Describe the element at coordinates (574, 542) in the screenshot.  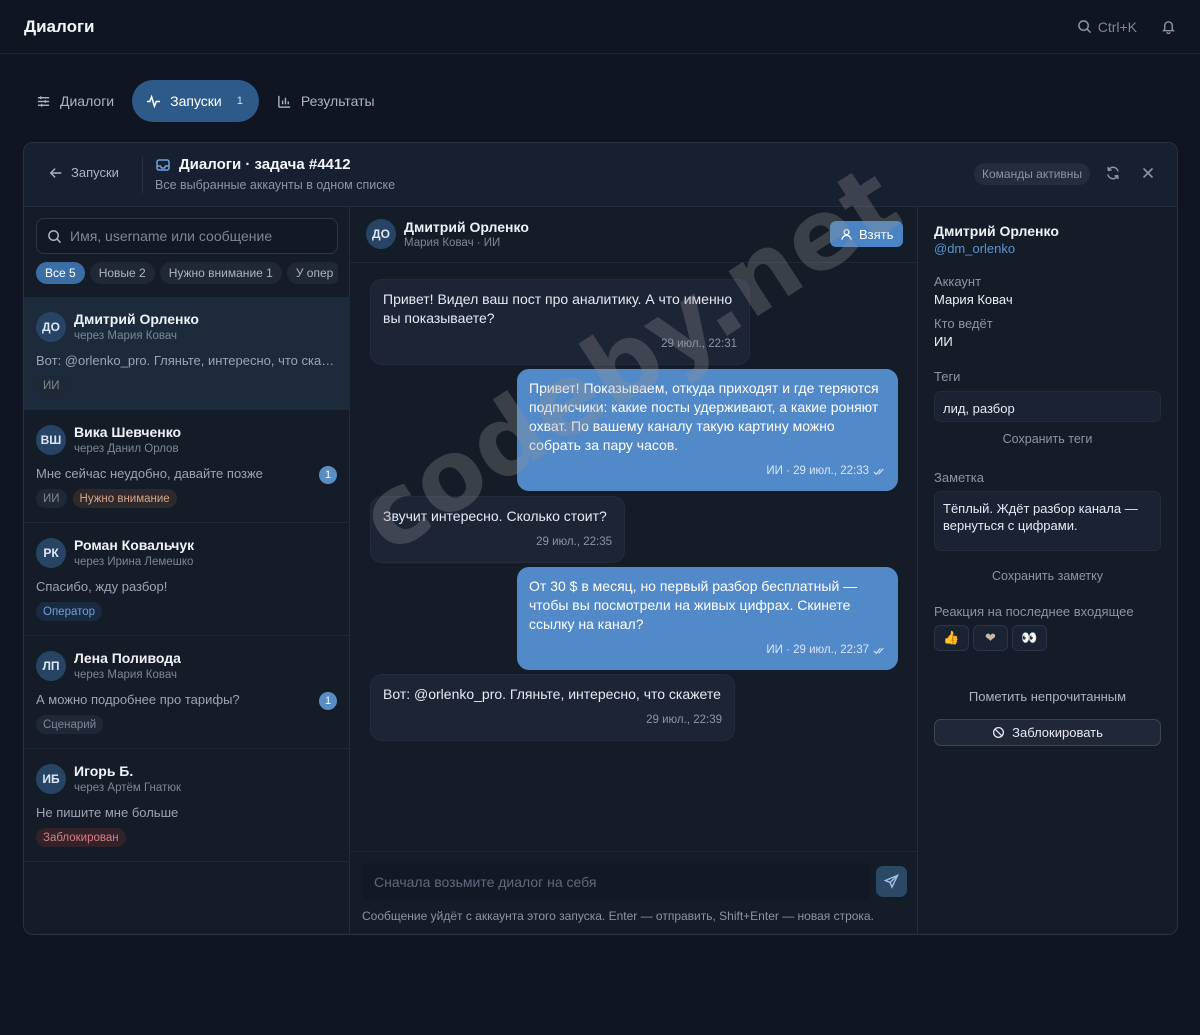
I see `message-time: 29 июл., 22:35` at that location.